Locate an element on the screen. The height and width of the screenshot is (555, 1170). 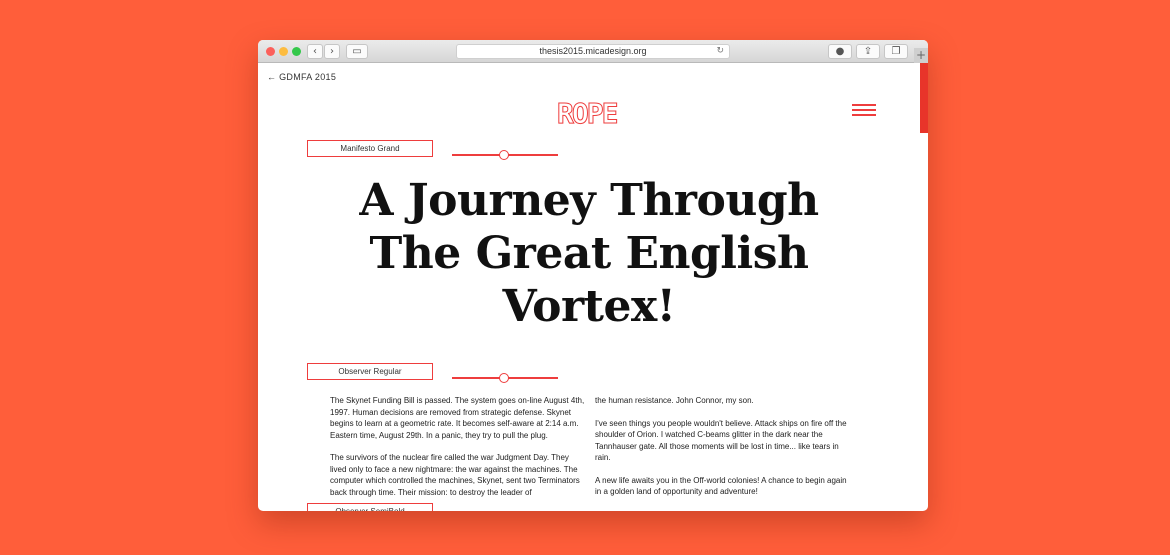
zoom-window-button is located at coordinates (296, 51).